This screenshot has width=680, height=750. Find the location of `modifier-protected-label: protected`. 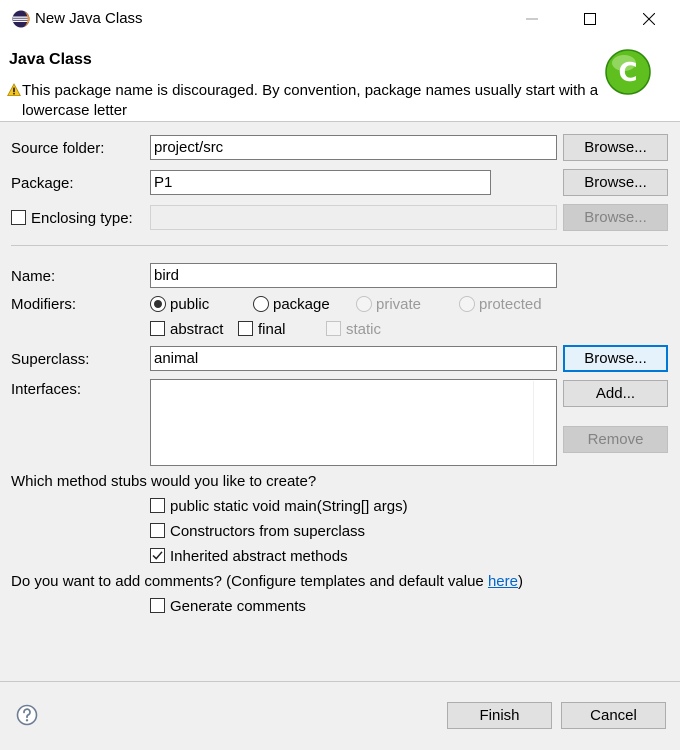

modifier-protected-label: protected is located at coordinates (510, 304).